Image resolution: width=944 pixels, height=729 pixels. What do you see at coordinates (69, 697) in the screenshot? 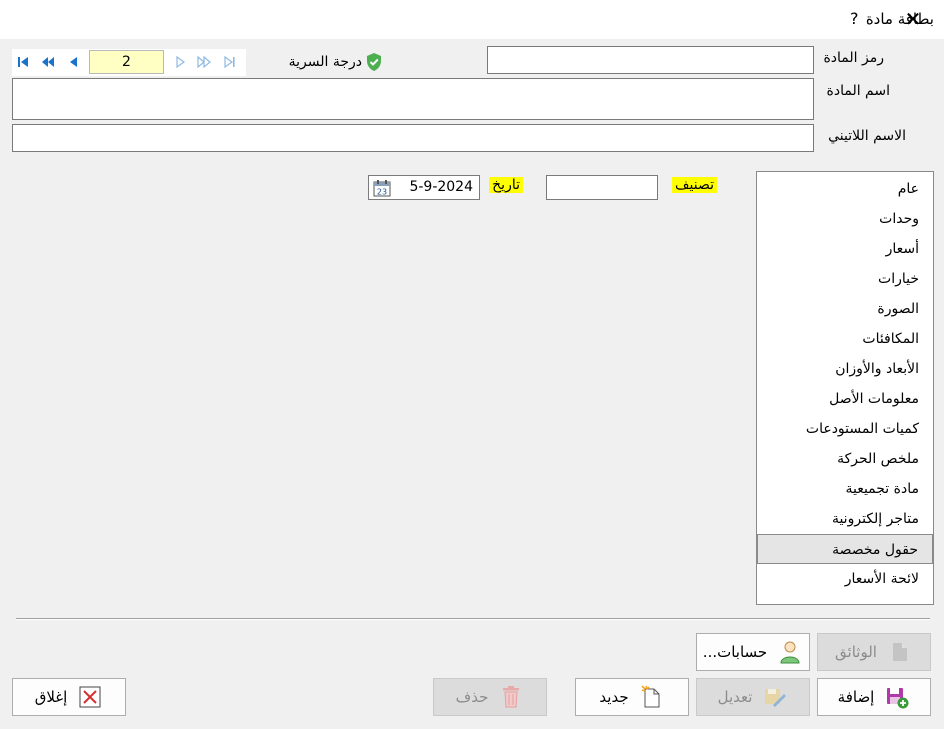
I see `close-button: إغلاق` at bounding box center [69, 697].